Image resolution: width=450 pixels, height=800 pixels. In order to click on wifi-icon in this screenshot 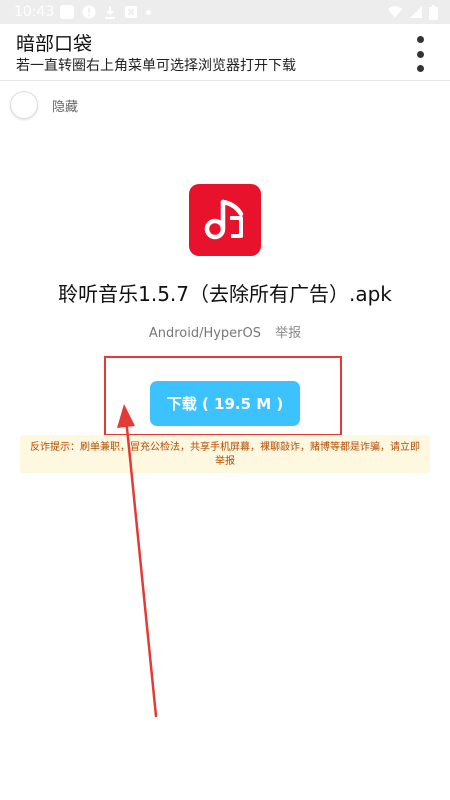, I will do `click(395, 12)`.